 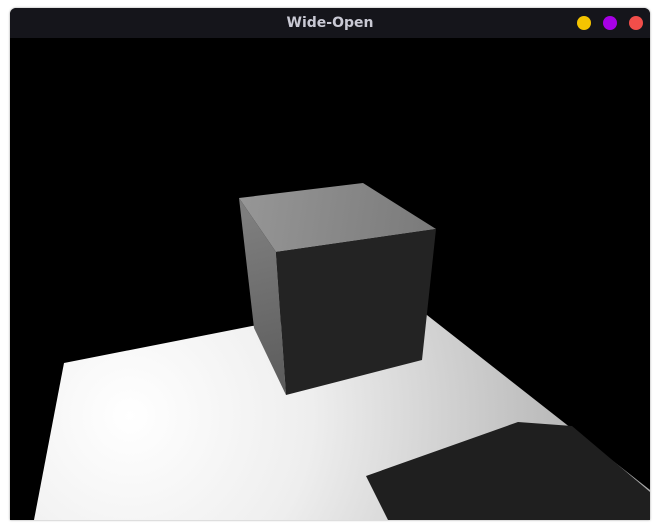 I want to click on close-button, so click(x=636, y=23).